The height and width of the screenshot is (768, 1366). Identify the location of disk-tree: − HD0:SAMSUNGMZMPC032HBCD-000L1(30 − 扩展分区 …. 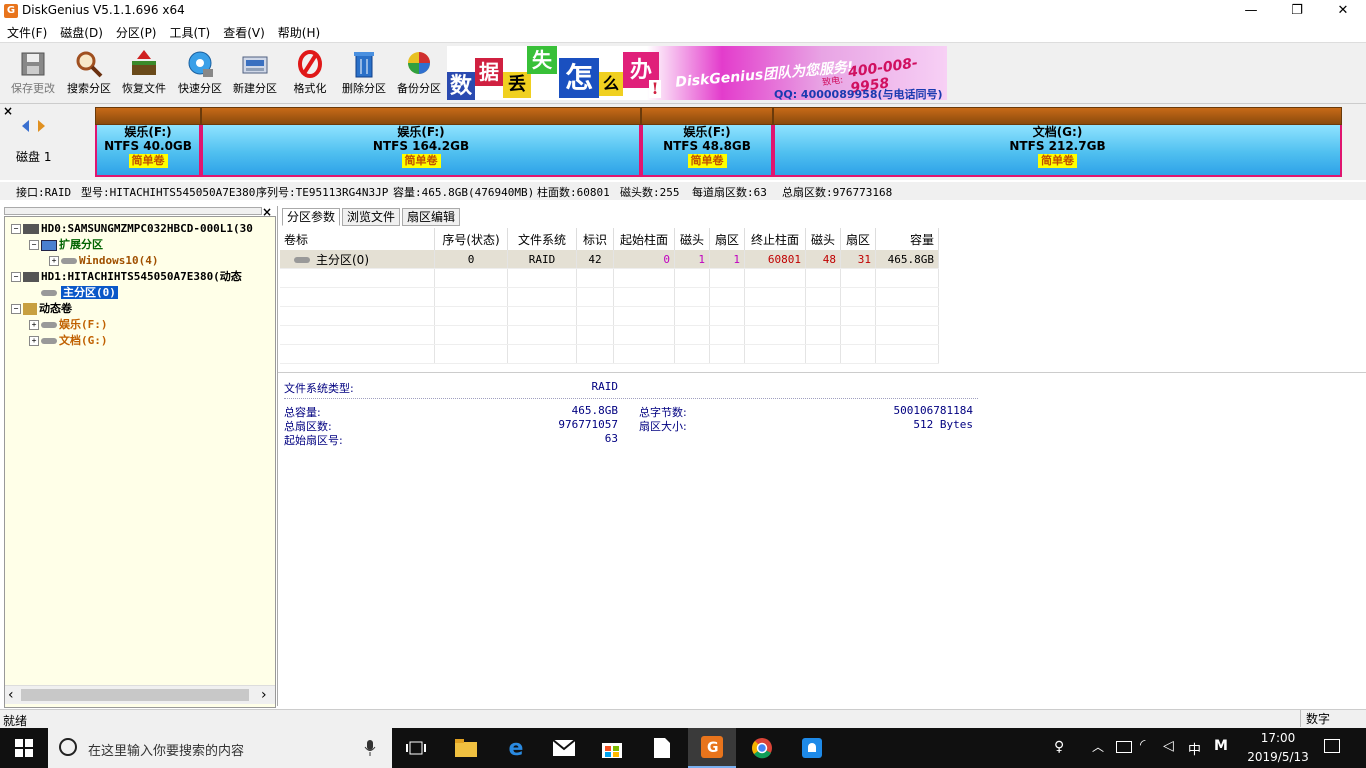
(140, 462).